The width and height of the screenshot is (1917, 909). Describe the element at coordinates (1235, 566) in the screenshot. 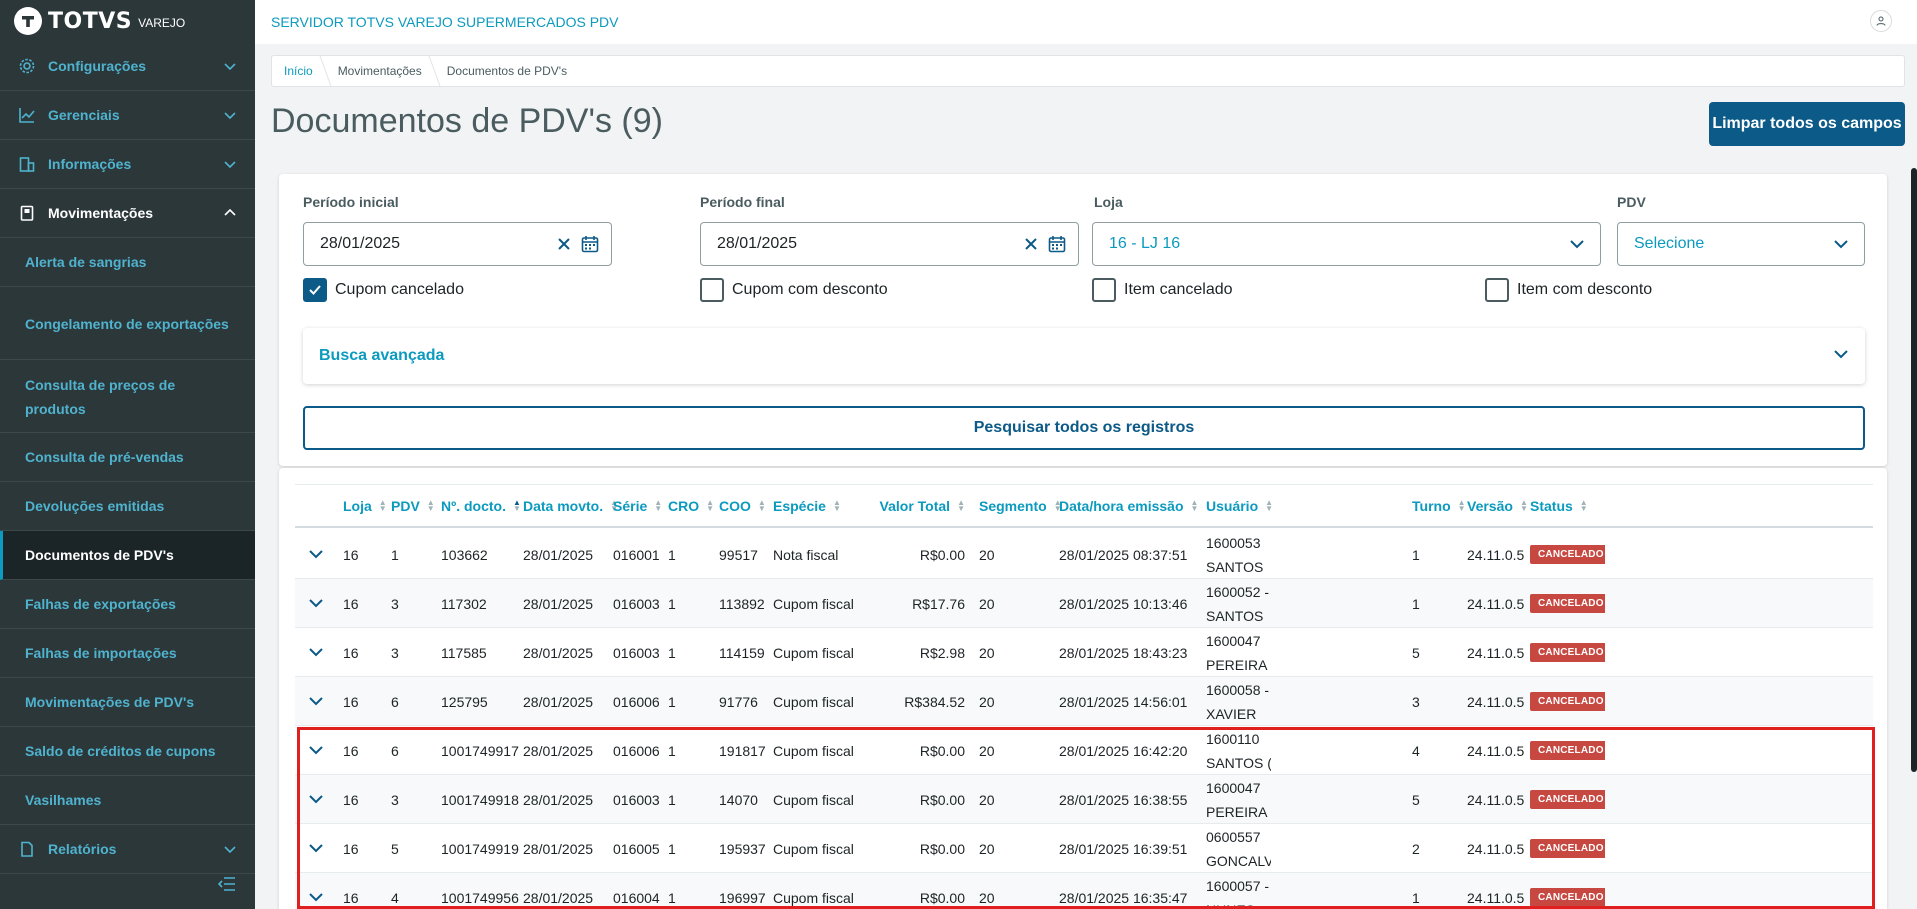

I see `user-name: SANTOS` at that location.